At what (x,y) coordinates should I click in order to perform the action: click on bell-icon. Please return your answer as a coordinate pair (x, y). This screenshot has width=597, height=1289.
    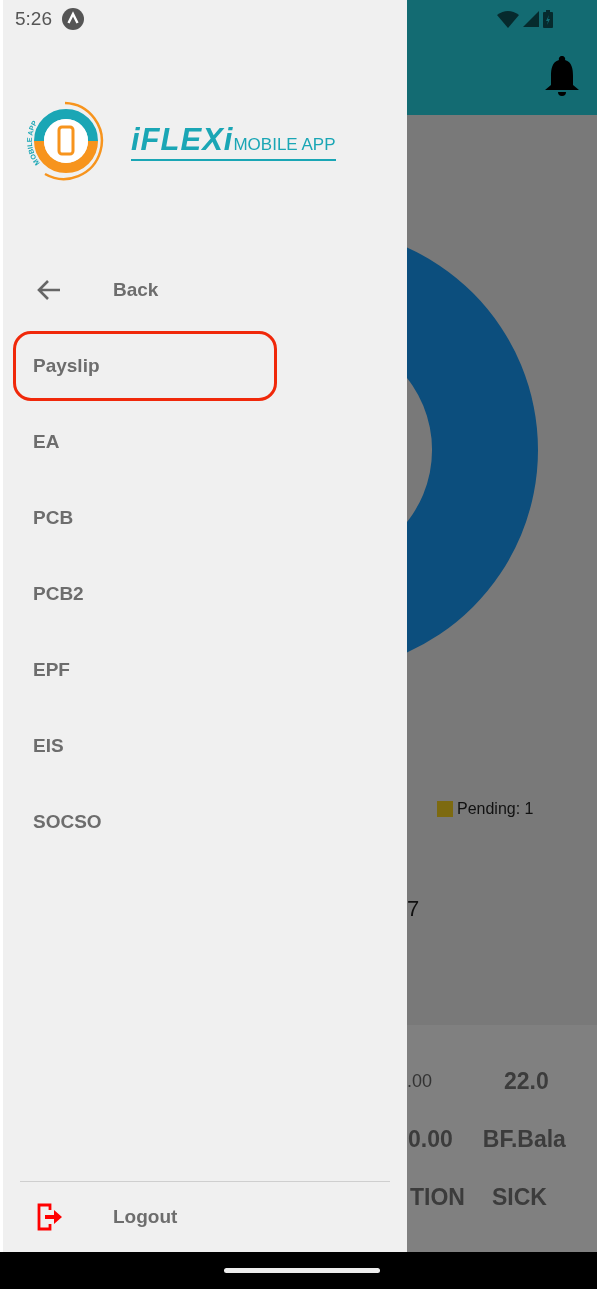
    Looking at the image, I should click on (562, 76).